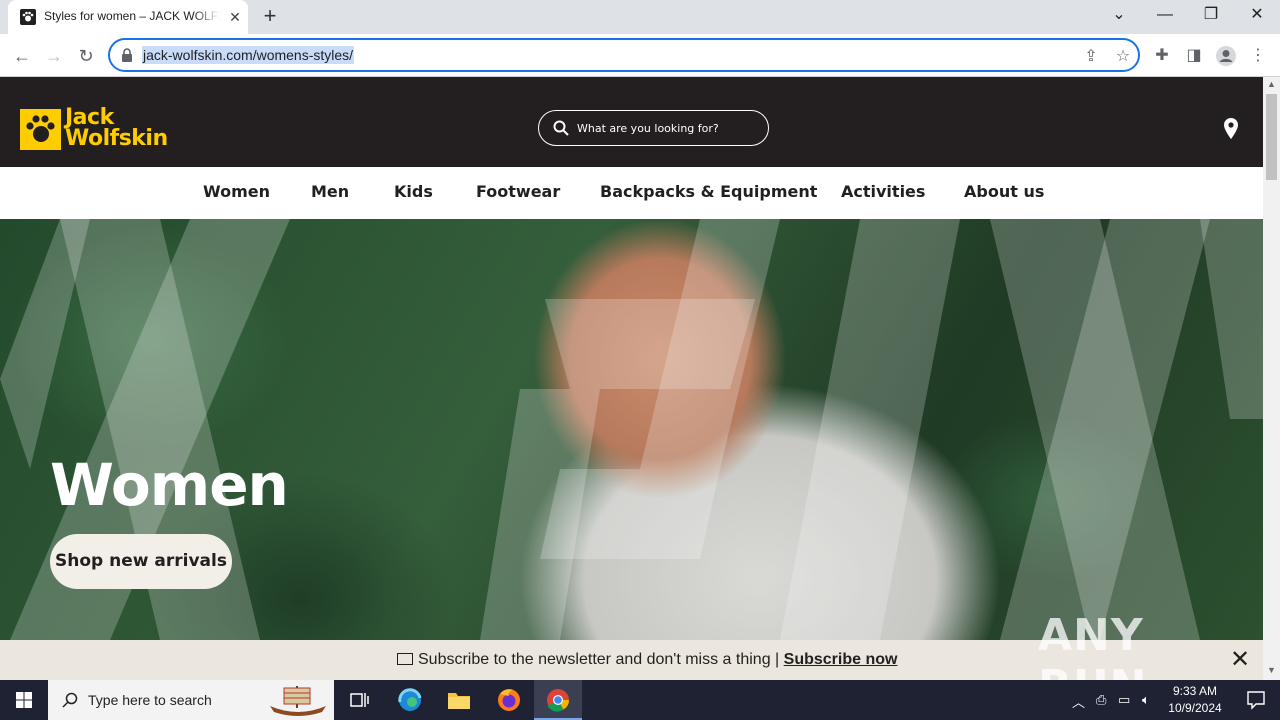 This screenshot has width=1280, height=720. I want to click on paw-logo-icon, so click(40, 129).